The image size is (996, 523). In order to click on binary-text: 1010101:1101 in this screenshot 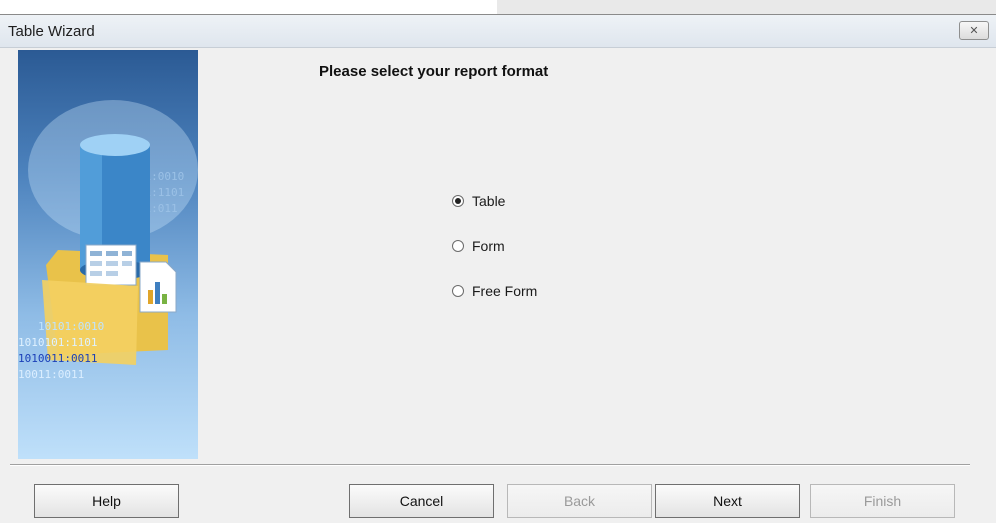, I will do `click(57, 342)`.